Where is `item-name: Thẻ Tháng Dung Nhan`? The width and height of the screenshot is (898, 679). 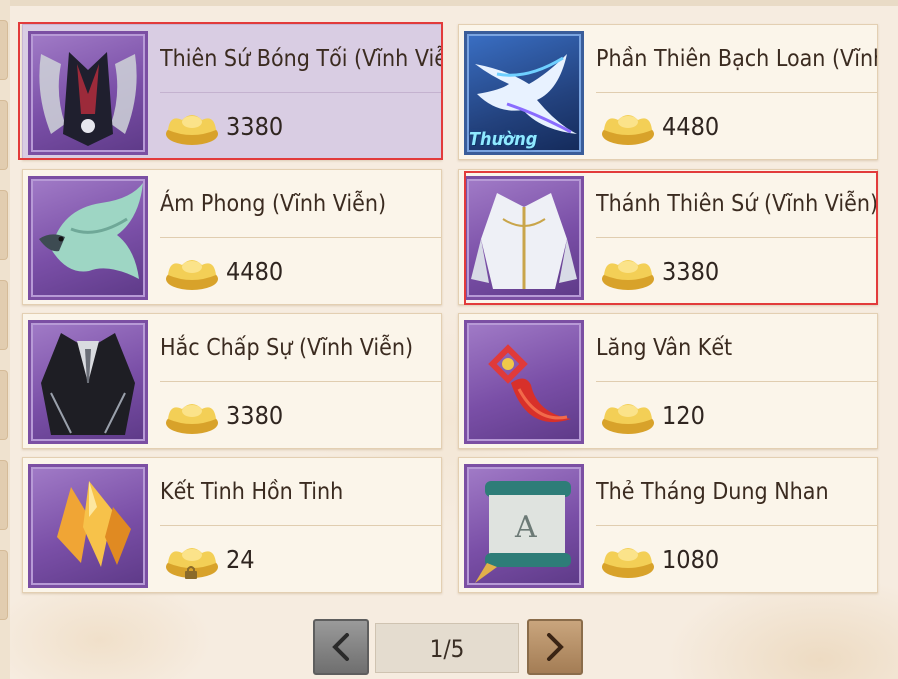 item-name: Thẻ Tháng Dung Nhan is located at coordinates (736, 492).